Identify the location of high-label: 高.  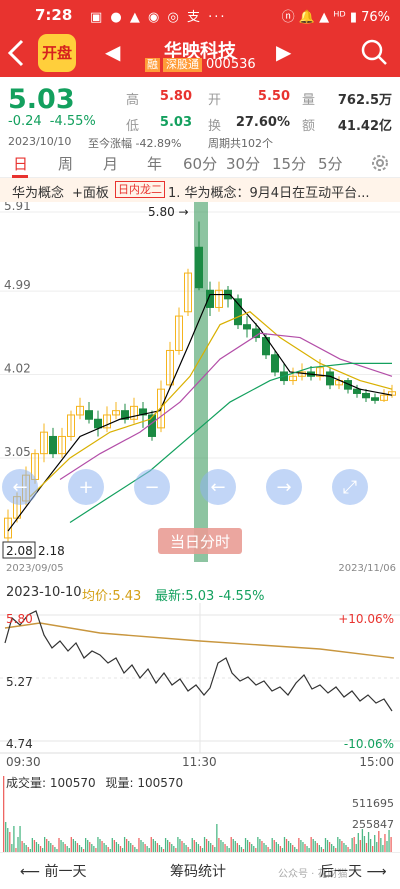
(133, 100).